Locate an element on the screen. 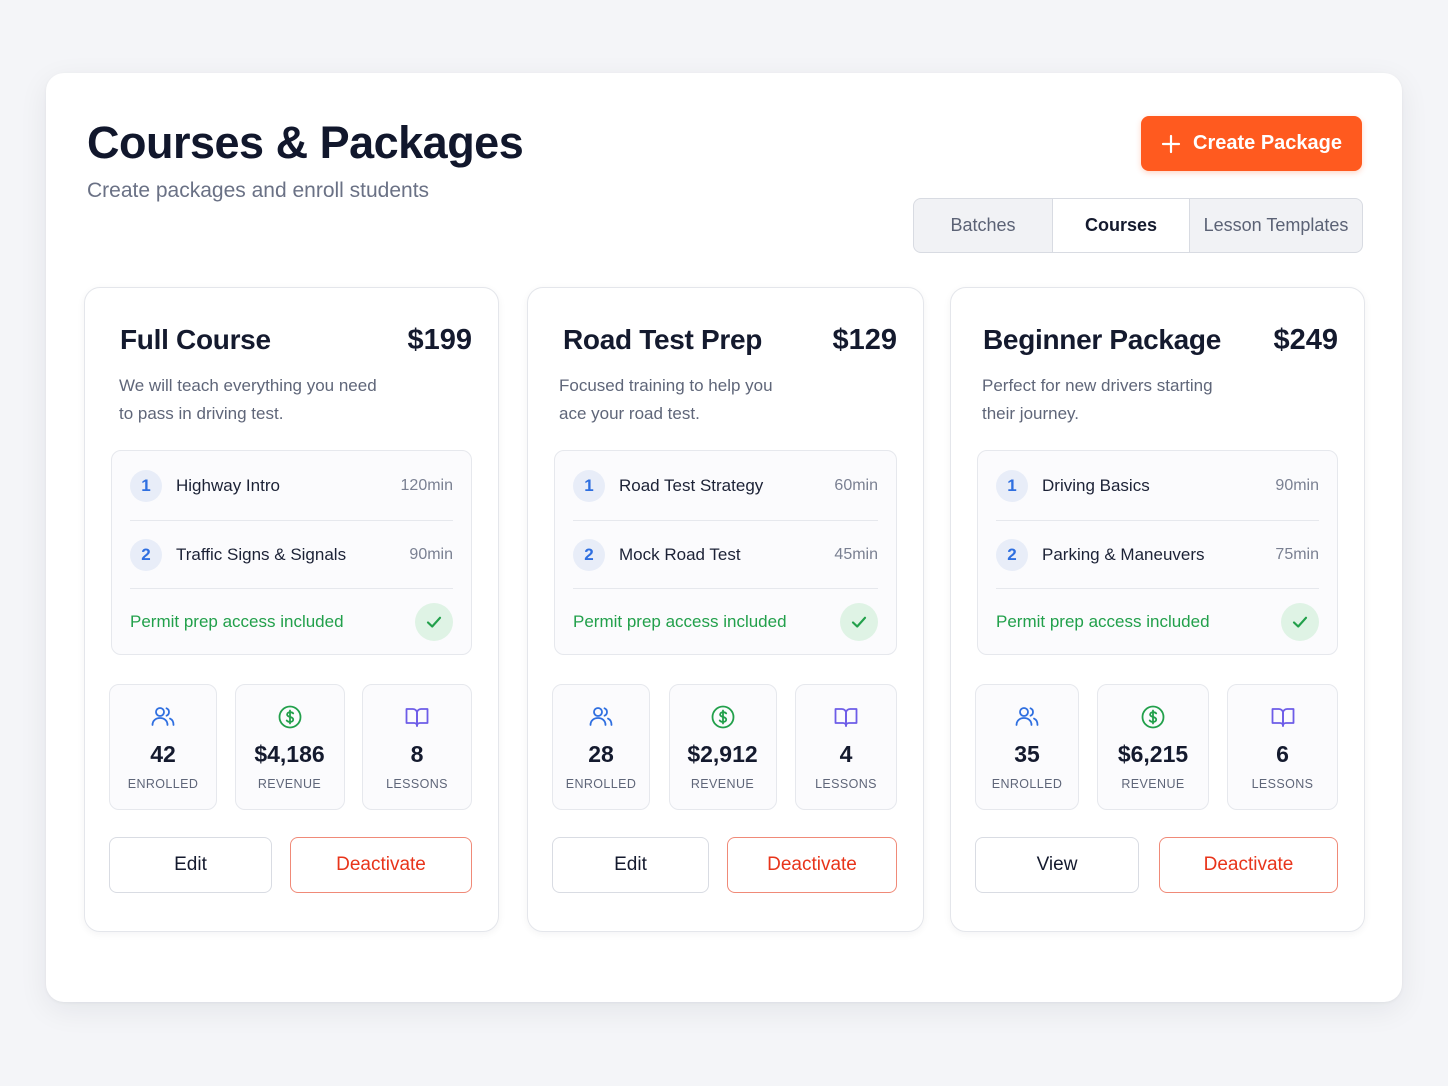 The width and height of the screenshot is (1448, 1086). page-title: Courses & Packages is located at coordinates (305, 142).